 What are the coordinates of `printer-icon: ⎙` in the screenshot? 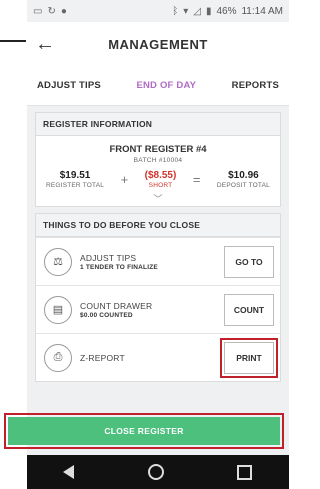 It's located at (58, 357).